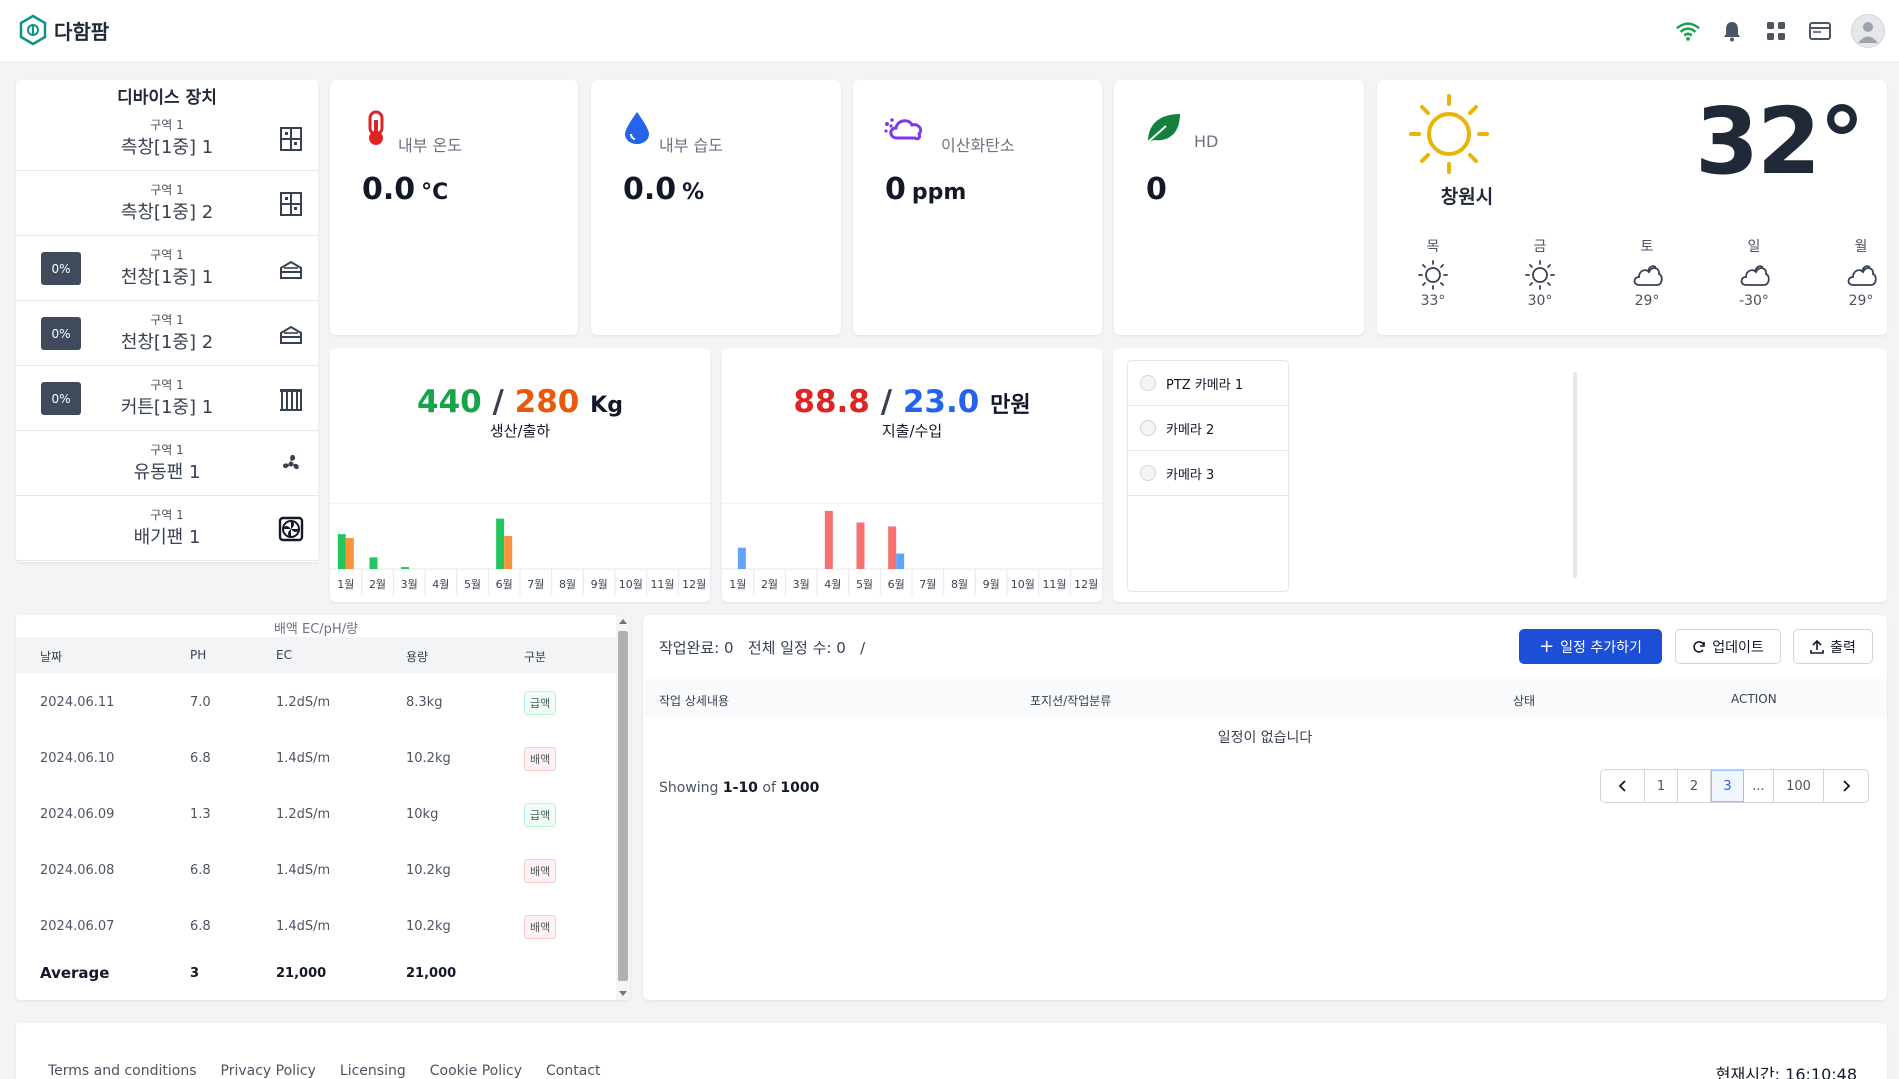  Describe the element at coordinates (1868, 31) in the screenshot. I see `user-avatar` at that location.